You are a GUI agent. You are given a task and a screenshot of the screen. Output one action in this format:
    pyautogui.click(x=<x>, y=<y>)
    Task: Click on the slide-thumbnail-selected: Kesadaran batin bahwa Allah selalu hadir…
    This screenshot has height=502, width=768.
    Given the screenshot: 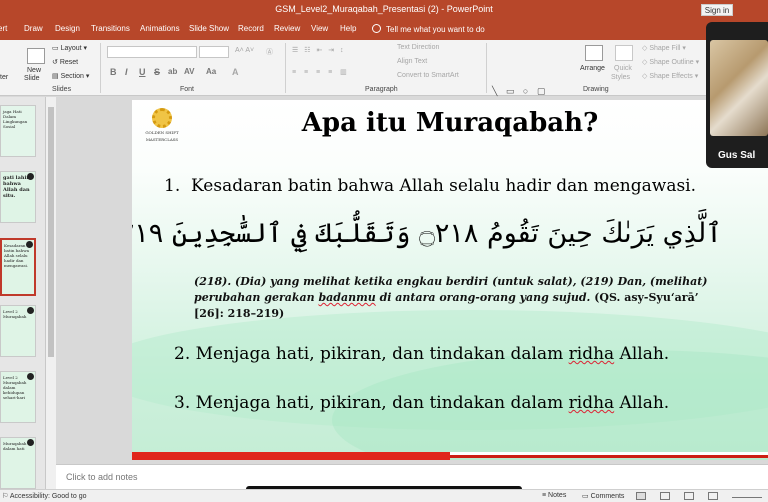 What is the action you would take?
    pyautogui.click(x=18, y=267)
    